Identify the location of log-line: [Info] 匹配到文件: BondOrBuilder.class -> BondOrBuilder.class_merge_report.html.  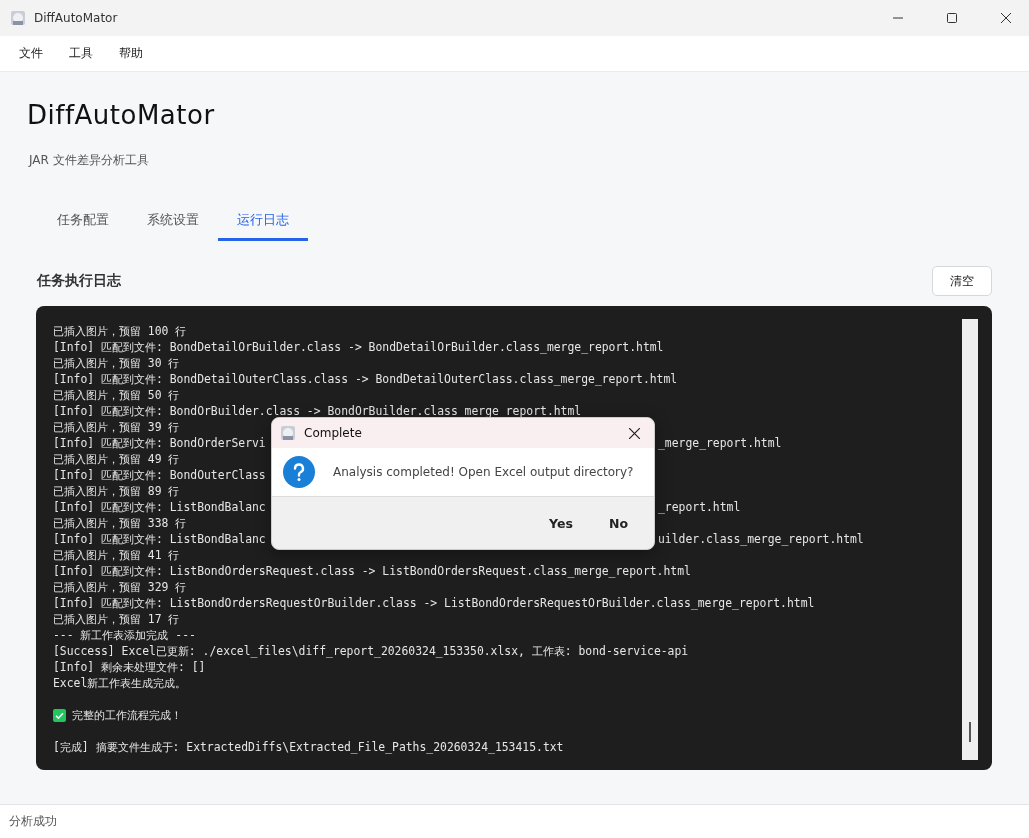
(317, 411).